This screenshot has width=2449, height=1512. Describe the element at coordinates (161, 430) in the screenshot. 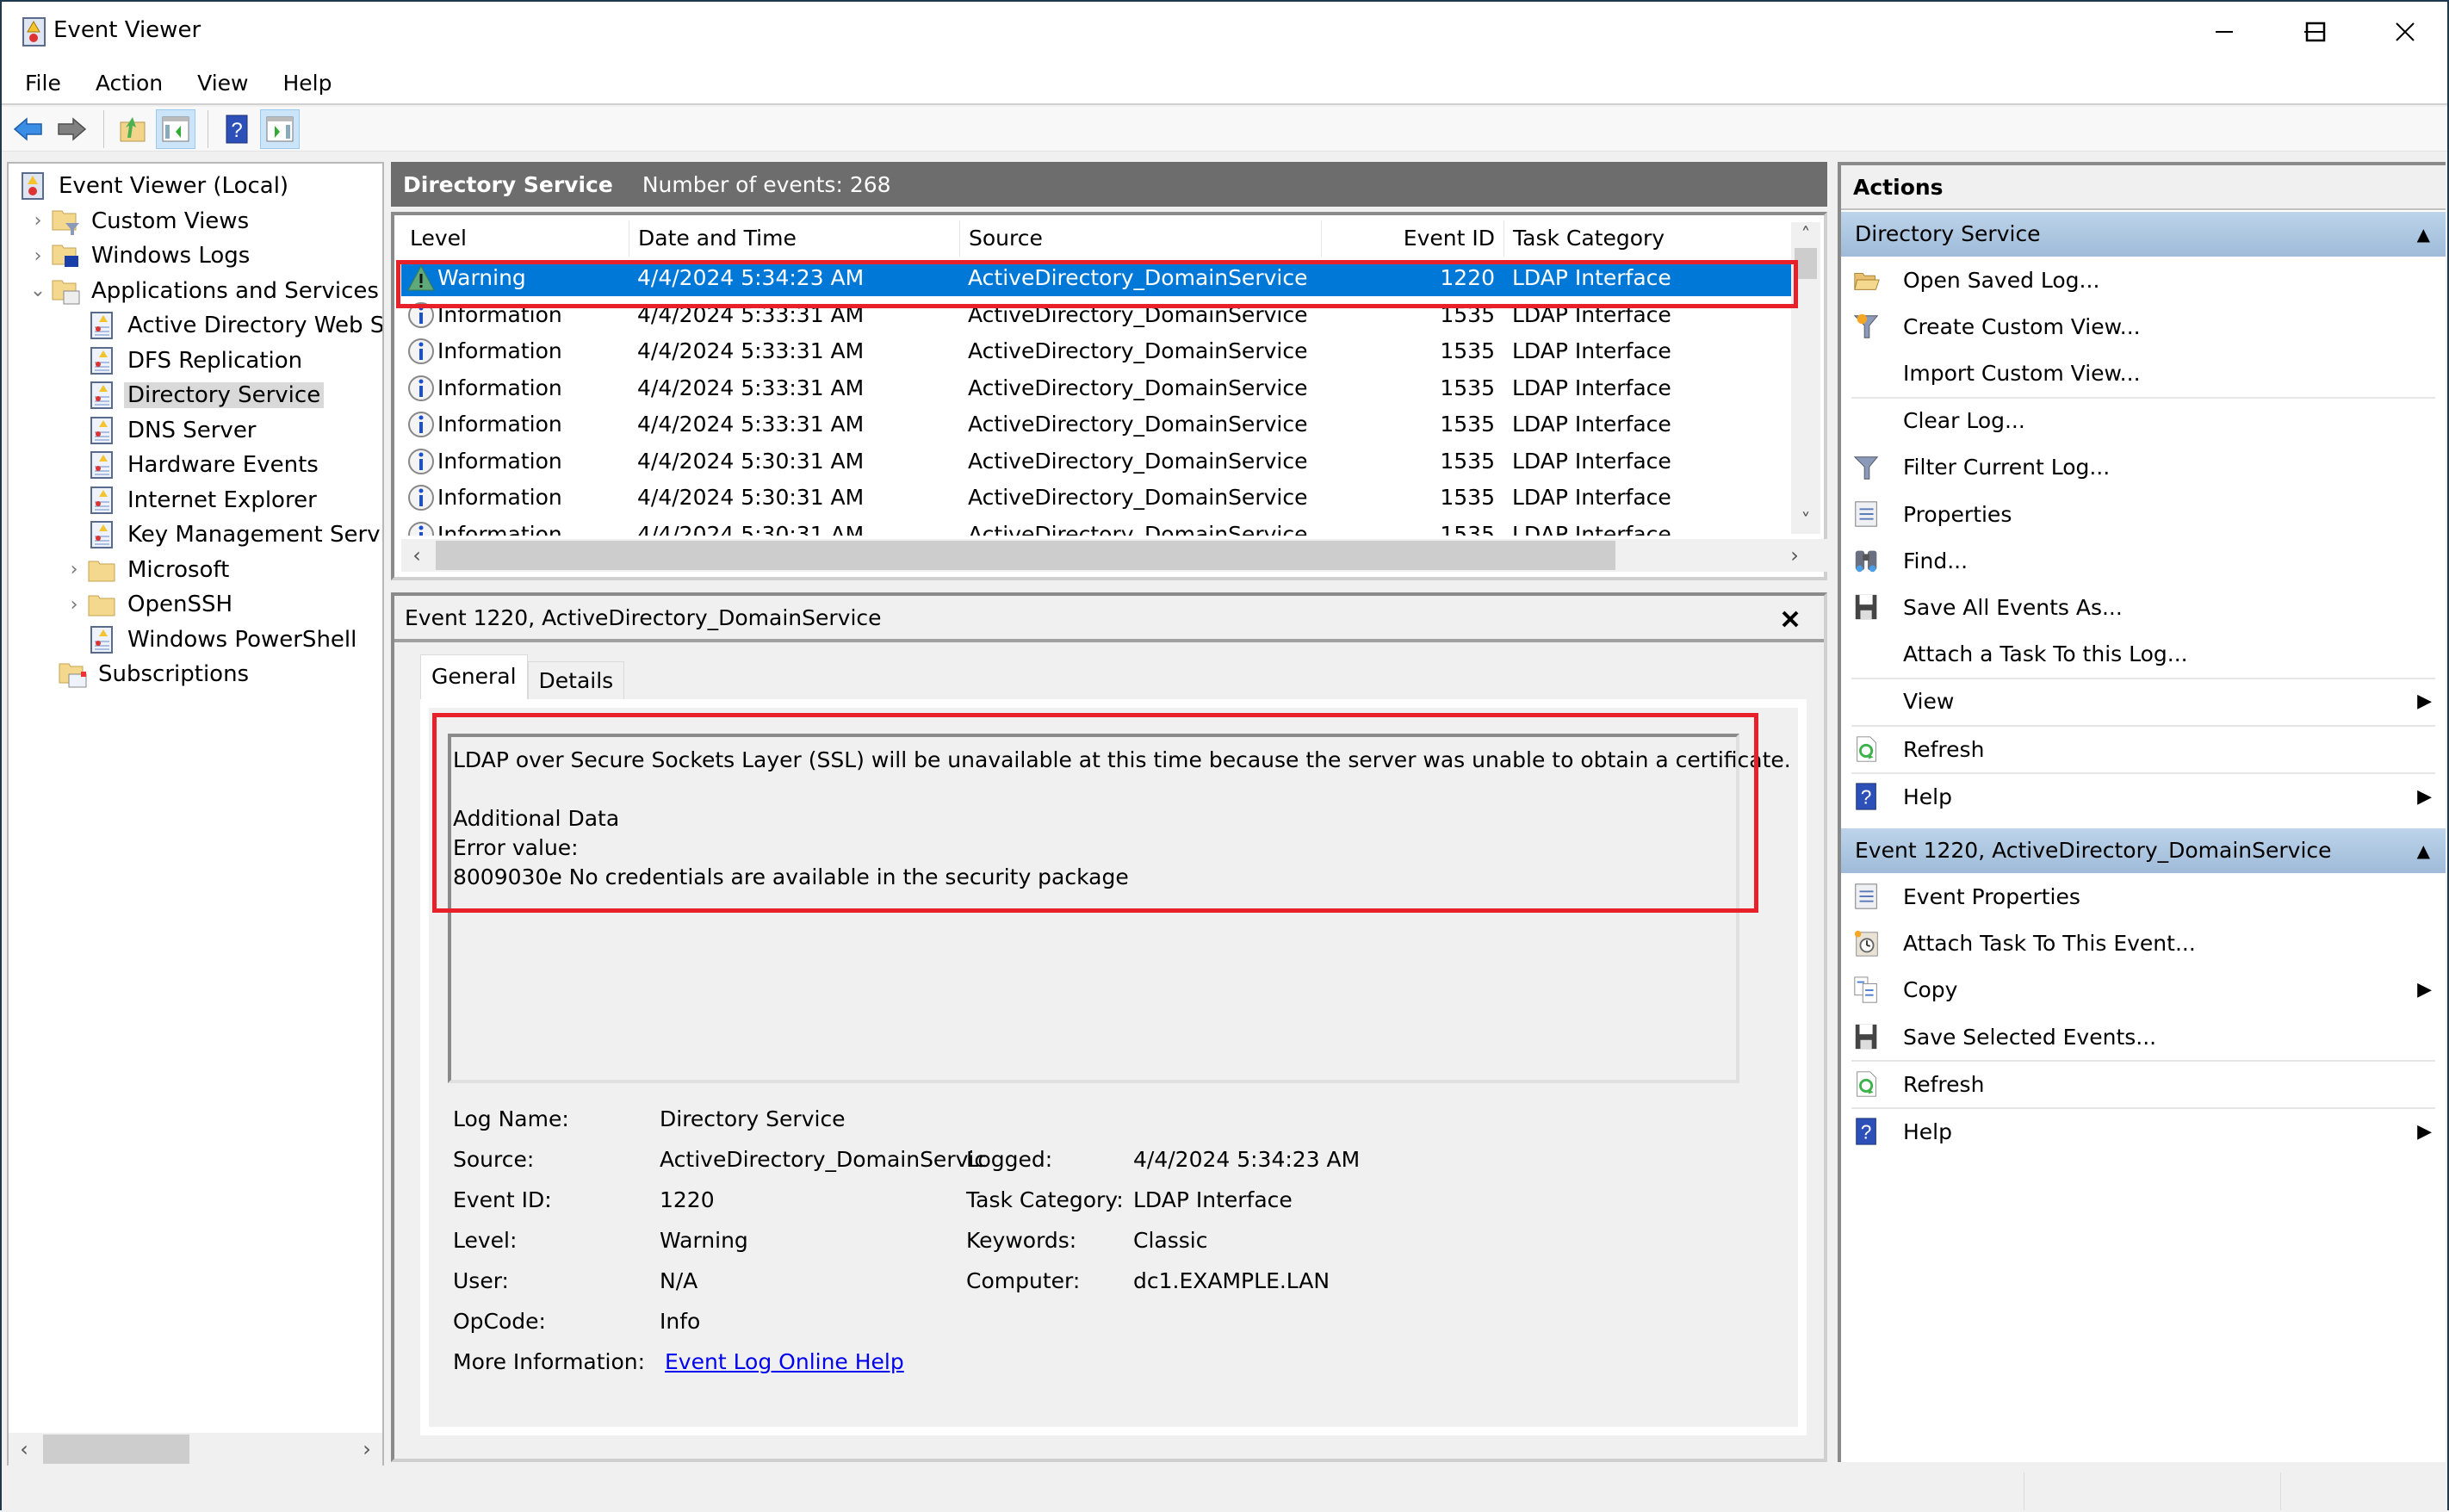

I see `tree-item: DNS Server` at that location.